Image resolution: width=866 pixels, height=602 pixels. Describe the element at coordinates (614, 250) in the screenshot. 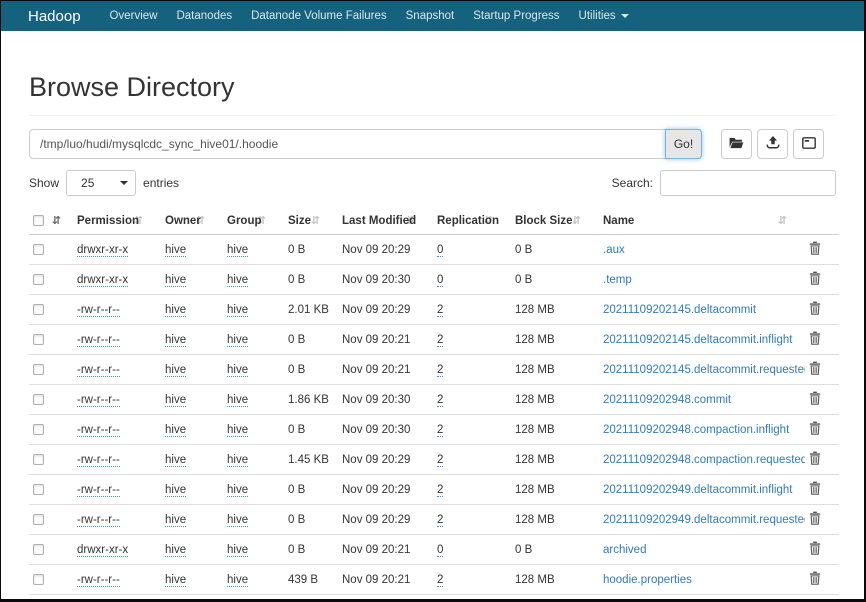

I see `file-name-link: .aux` at that location.